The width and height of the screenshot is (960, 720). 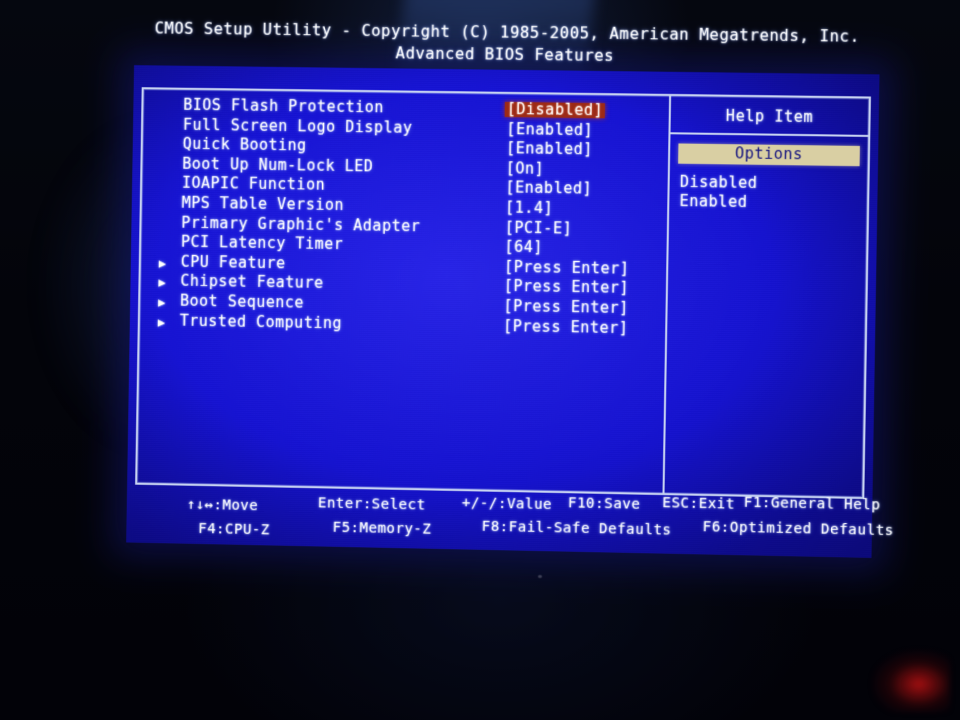 I want to click on help-options-header: Options, so click(x=769, y=155).